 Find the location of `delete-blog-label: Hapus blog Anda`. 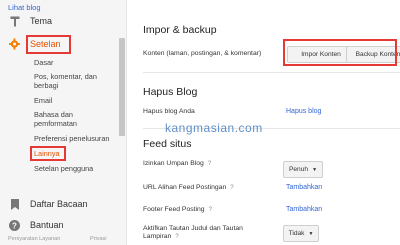

delete-blog-label: Hapus blog Anda is located at coordinates (169, 111).